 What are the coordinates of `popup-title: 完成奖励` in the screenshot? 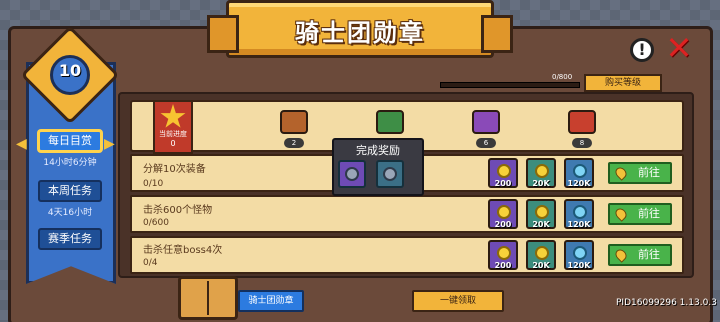 It's located at (378, 150).